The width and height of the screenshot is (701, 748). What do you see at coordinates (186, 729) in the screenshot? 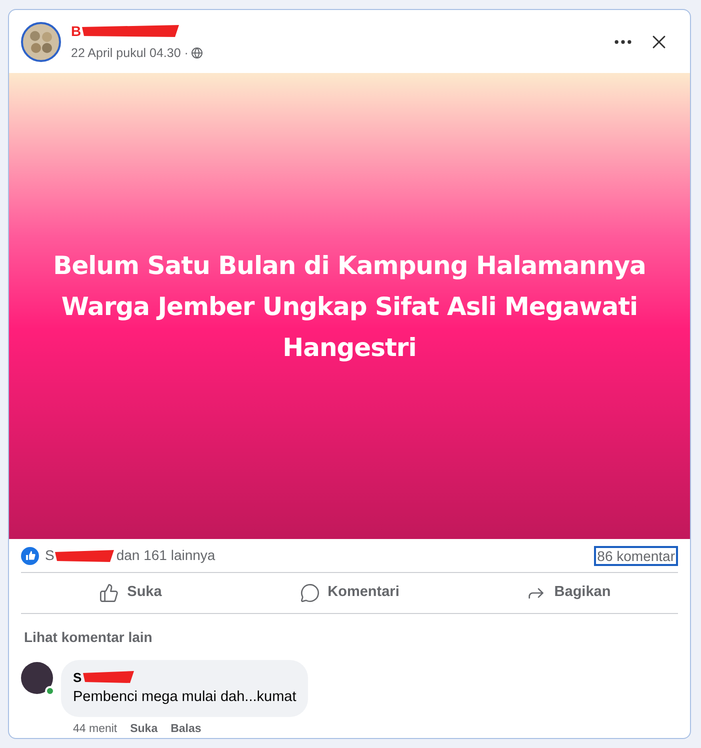
I see `comment-reply-link: Balas` at bounding box center [186, 729].